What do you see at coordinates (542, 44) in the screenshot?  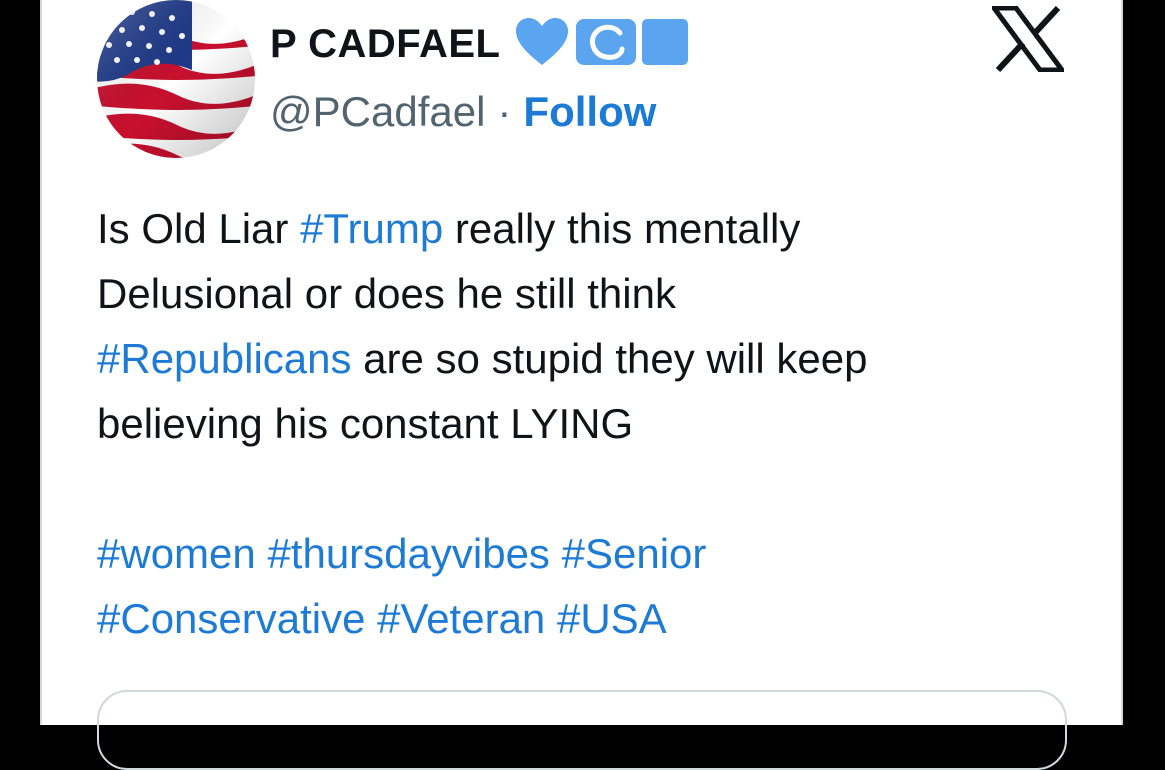 I see `blue-heart-icon` at bounding box center [542, 44].